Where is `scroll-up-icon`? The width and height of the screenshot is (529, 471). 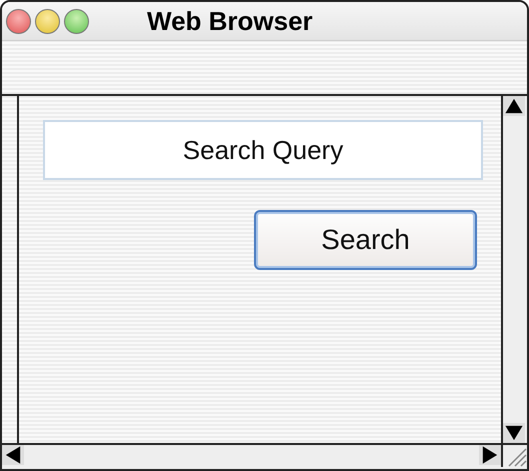
scroll-up-icon is located at coordinates (514, 106).